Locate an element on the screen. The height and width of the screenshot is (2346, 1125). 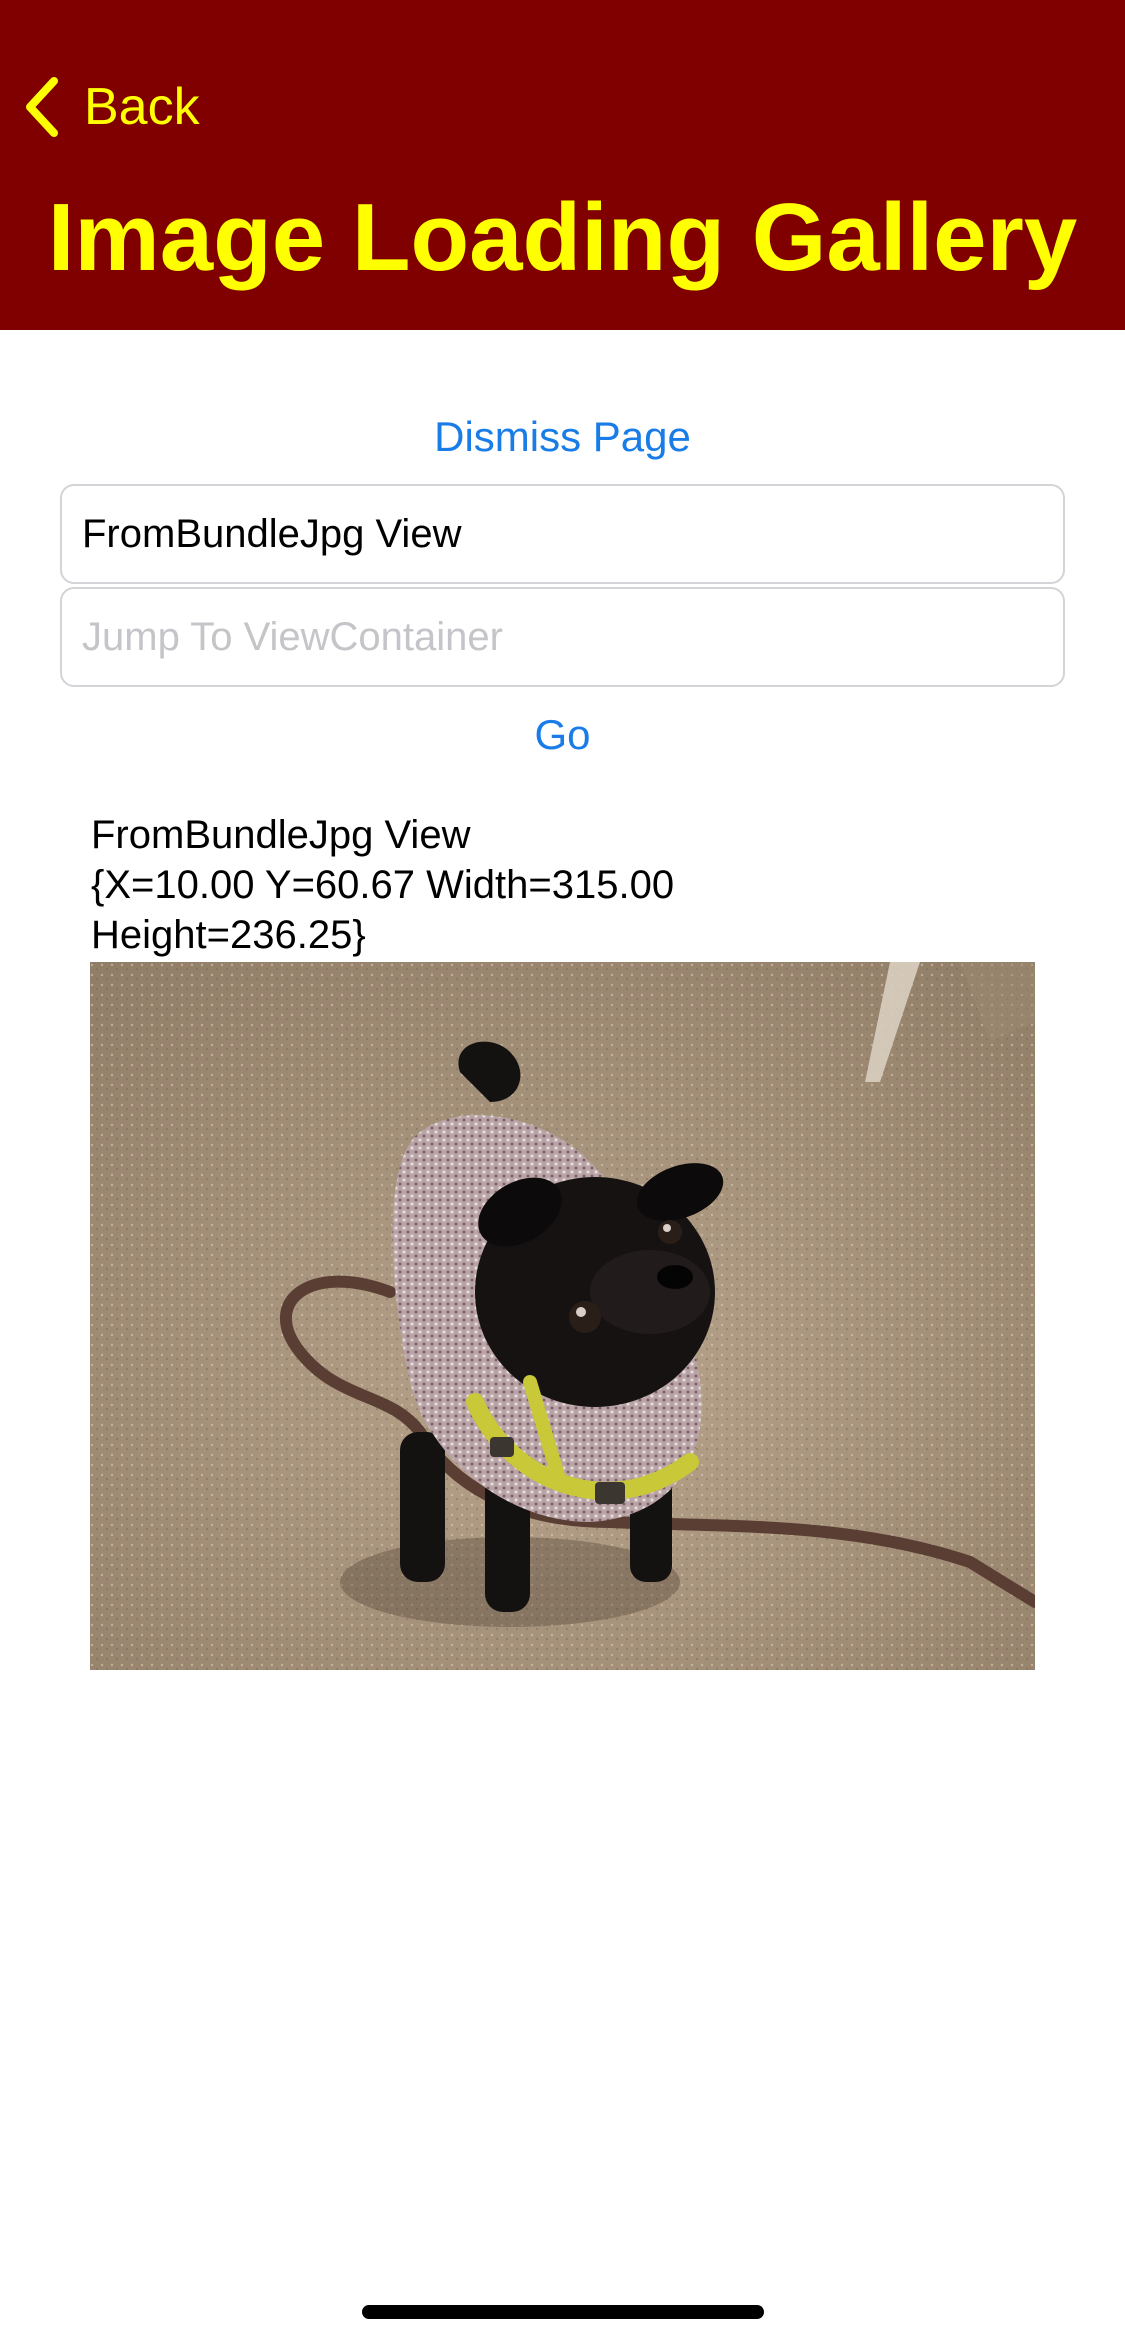
back-button: Back is located at coordinates (112, 107).